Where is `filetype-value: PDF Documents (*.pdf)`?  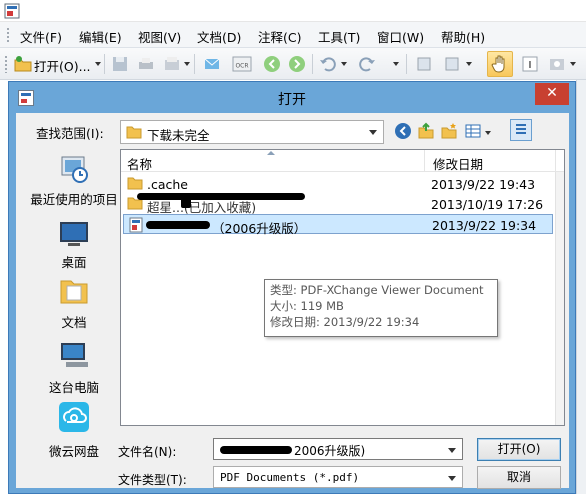
filetype-value: PDF Documents (*.pdf) is located at coordinates (290, 477).